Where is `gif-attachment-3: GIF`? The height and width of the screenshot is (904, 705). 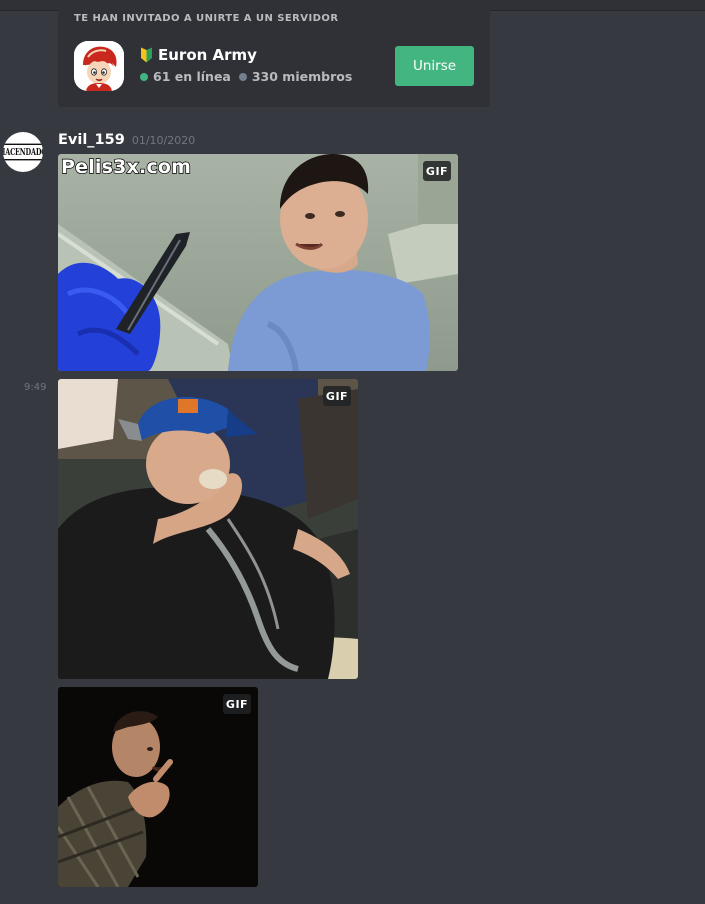
gif-attachment-3: GIF is located at coordinates (158, 787).